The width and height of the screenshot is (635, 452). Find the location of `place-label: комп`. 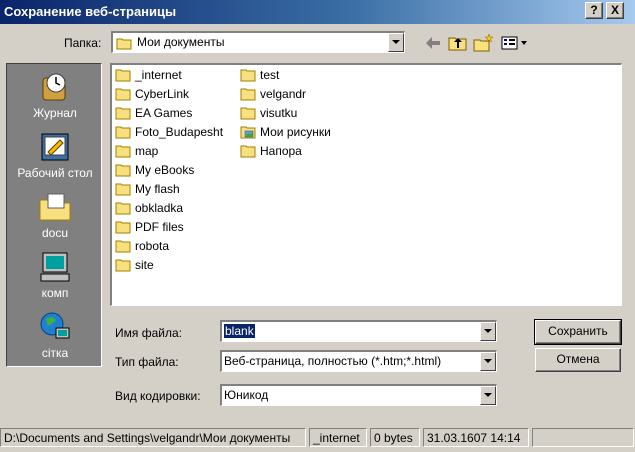

place-label: комп is located at coordinates (55, 293).